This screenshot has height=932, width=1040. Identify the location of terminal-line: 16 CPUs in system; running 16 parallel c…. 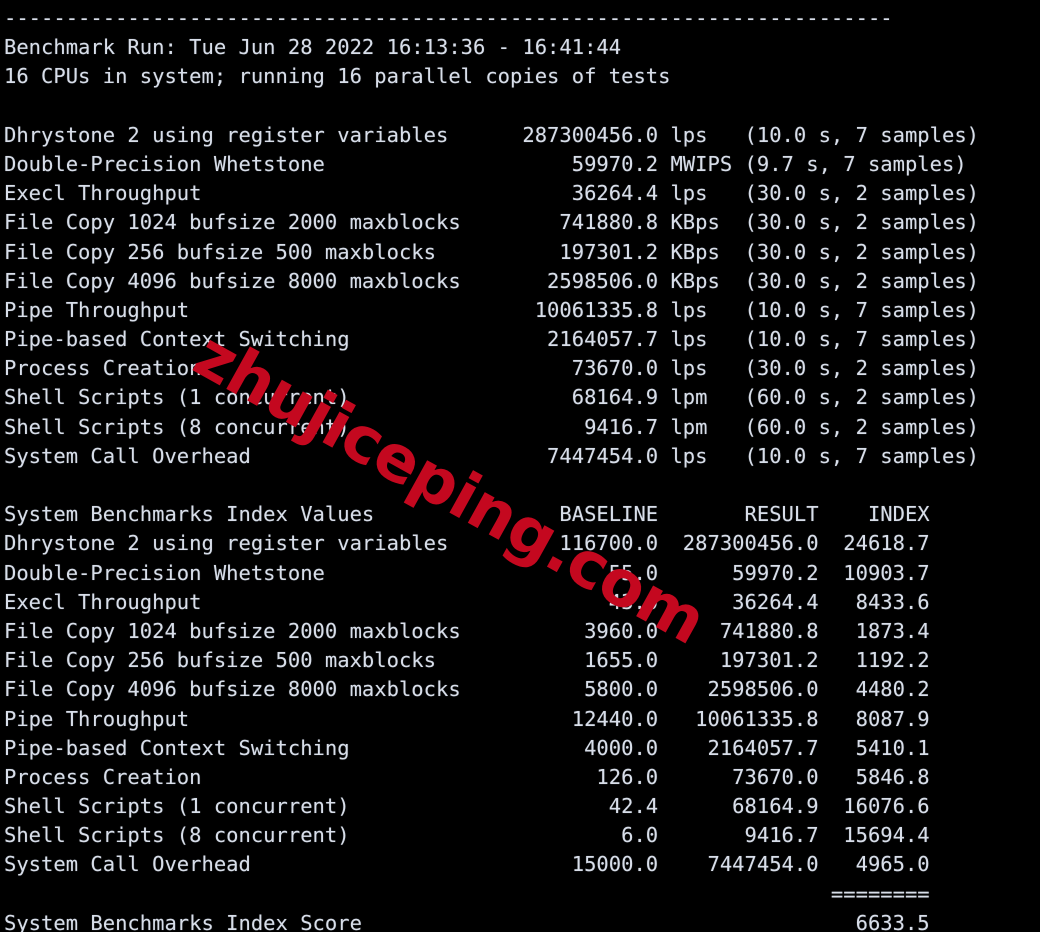
(337, 76).